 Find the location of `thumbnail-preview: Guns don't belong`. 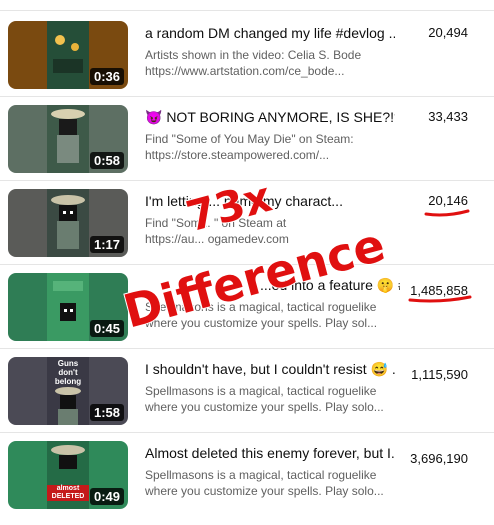

thumbnail-preview: Guns don't belong is located at coordinates (68, 391).